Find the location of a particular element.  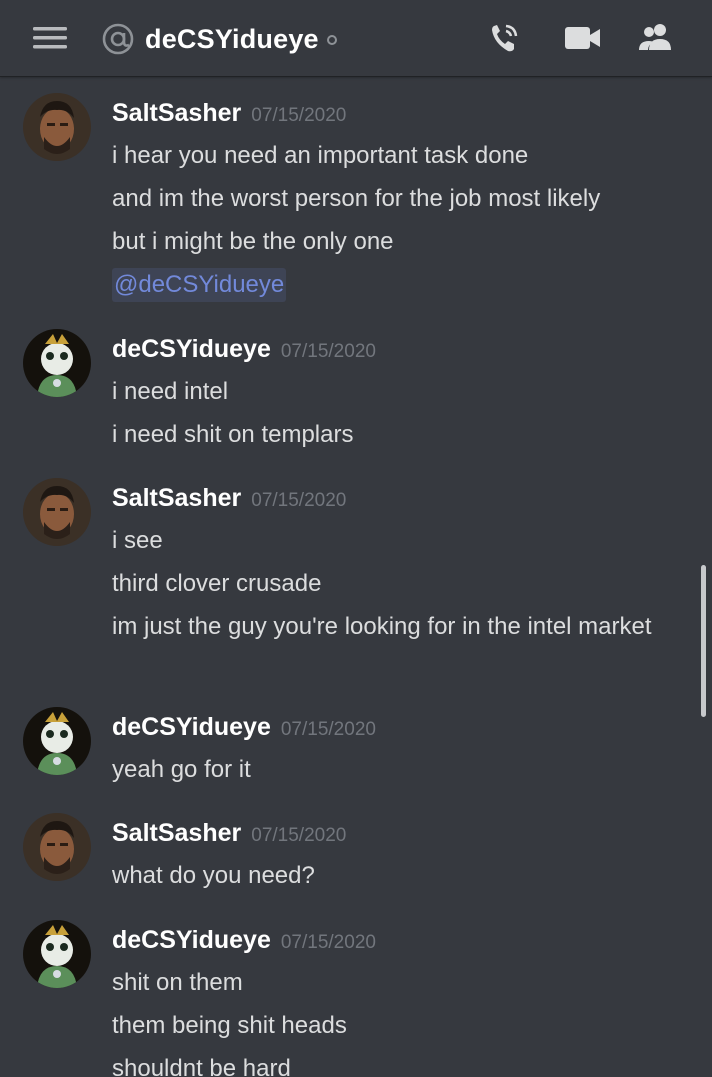

offline-status-icon is located at coordinates (332, 40).